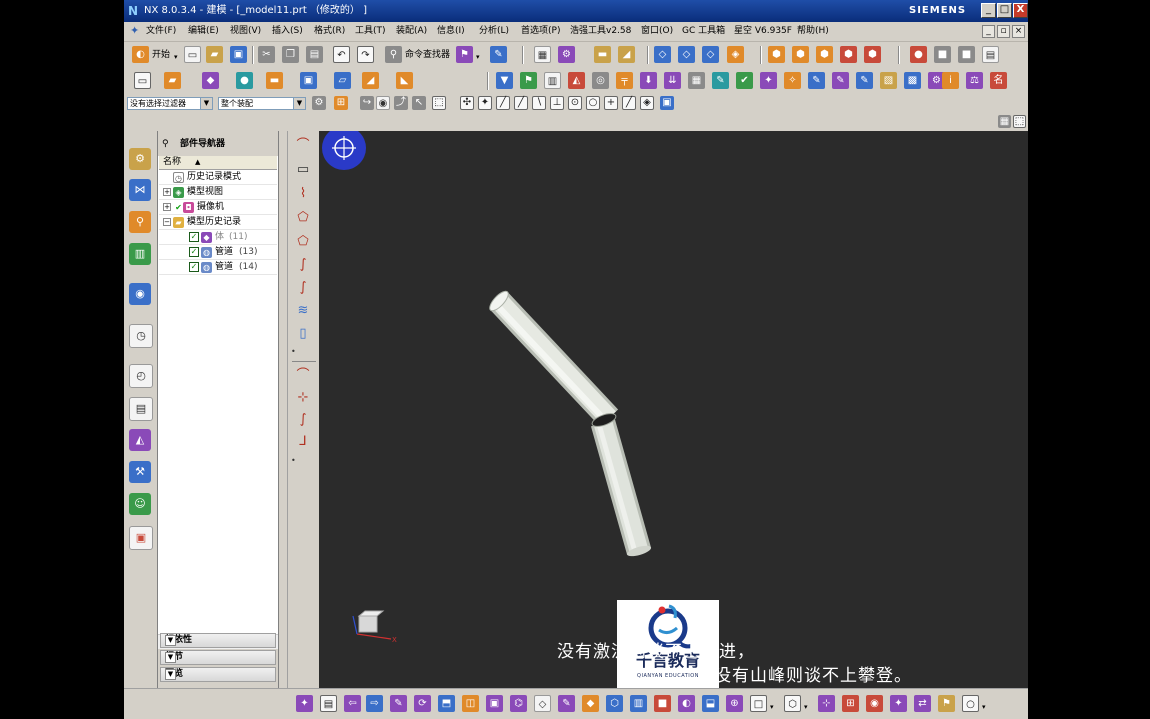  Describe the element at coordinates (140, 294) in the screenshot. I see `web-browser-icon: ◉` at that location.